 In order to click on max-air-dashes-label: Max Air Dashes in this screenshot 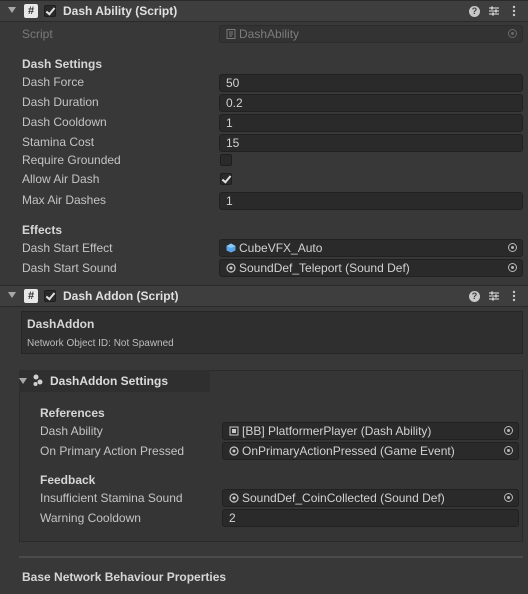, I will do `click(64, 200)`.